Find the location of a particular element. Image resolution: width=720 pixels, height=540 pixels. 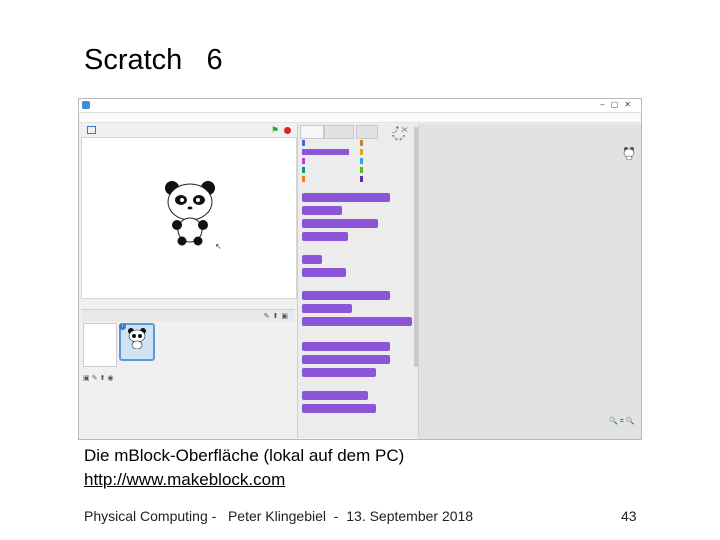

block-switch-costume is located at coordinates (346, 295).